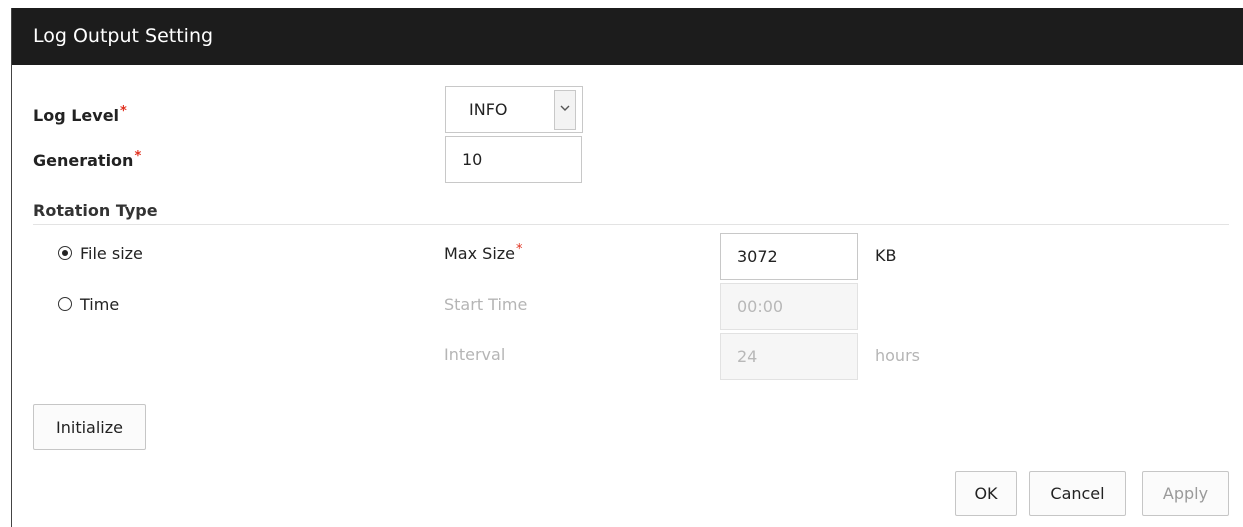 The width and height of the screenshot is (1243, 527). Describe the element at coordinates (99, 304) in the screenshot. I see `time-radio-label: Time` at that location.